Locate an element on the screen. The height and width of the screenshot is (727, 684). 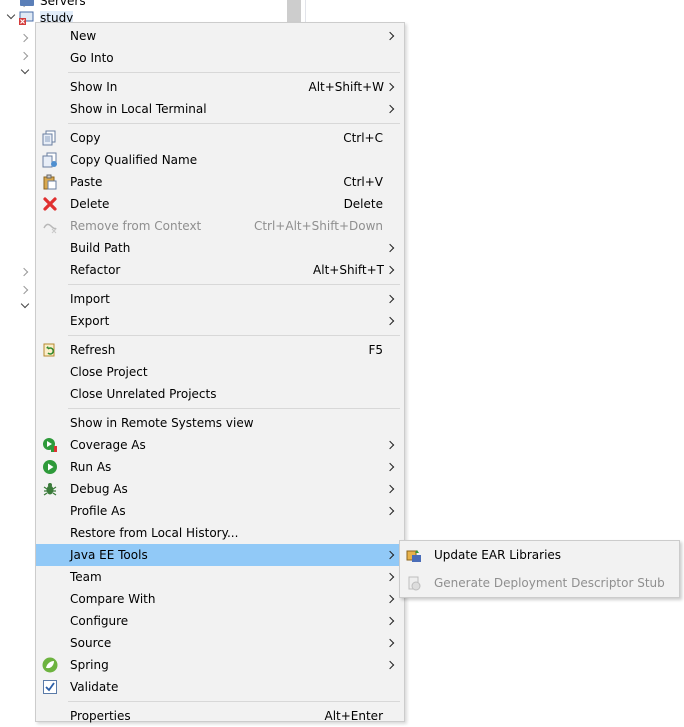
menu-item-shortcut: Ctrl+C is located at coordinates (363, 138).